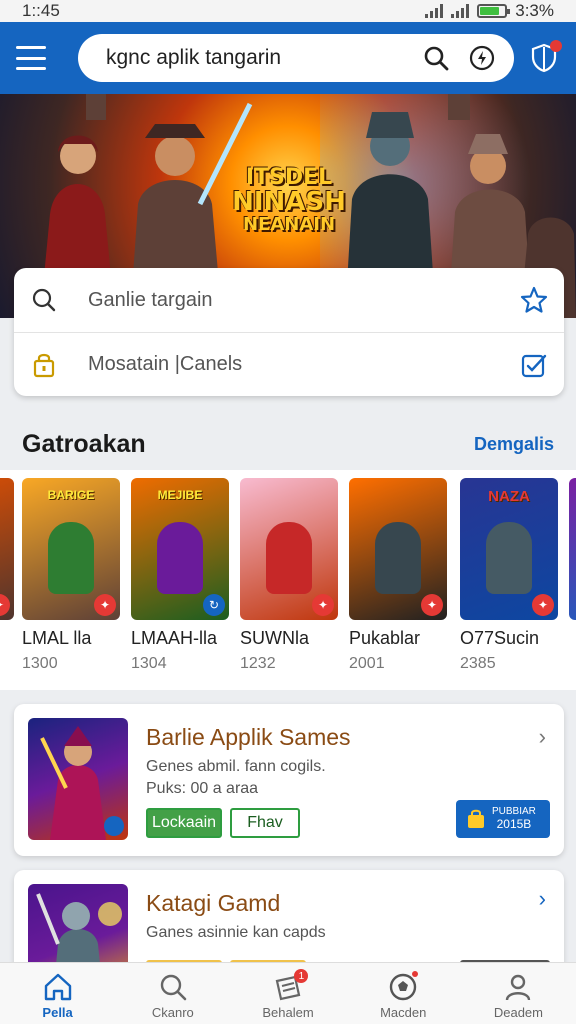  What do you see at coordinates (71, 549) in the screenshot?
I see `game-cover-image: BARIGE ✦` at bounding box center [71, 549].